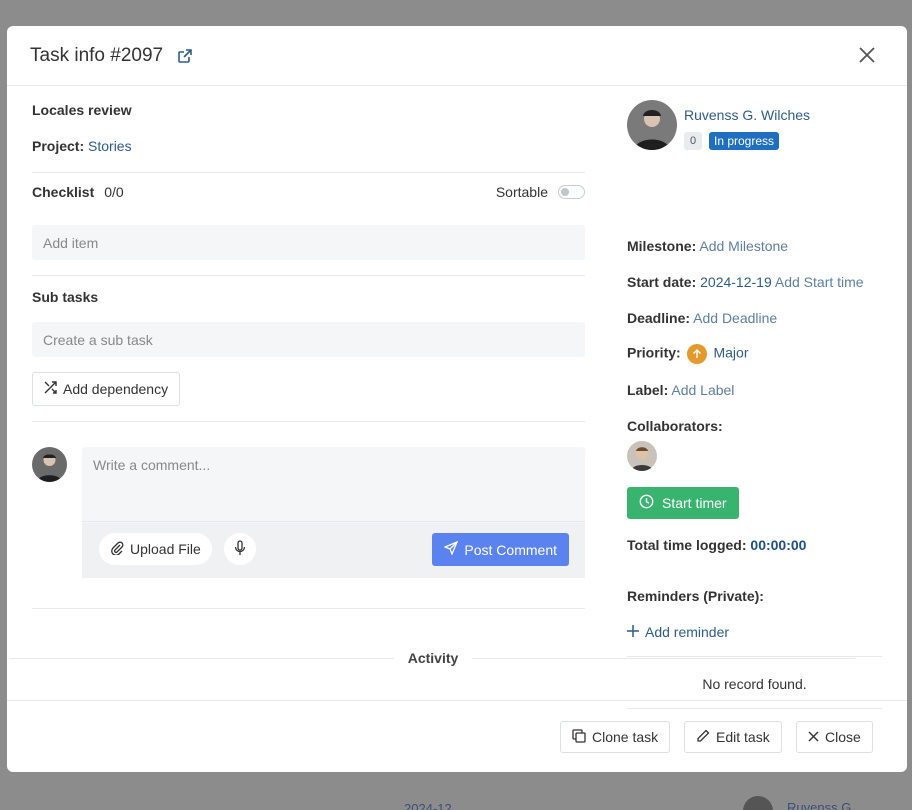 The width and height of the screenshot is (912, 810). Describe the element at coordinates (65, 297) in the screenshot. I see `subtasks-label: Sub tasks` at that location.